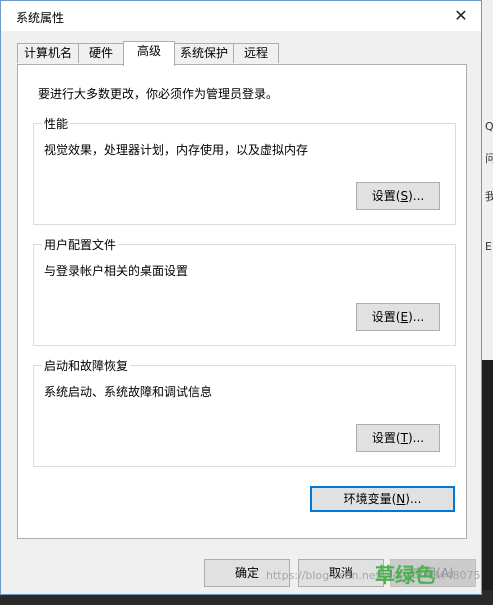 The height and width of the screenshot is (605, 493). What do you see at coordinates (158, 94) in the screenshot?
I see `admin-notice: 要进行大多数更改，你必须作为管理员登录。` at bounding box center [158, 94].